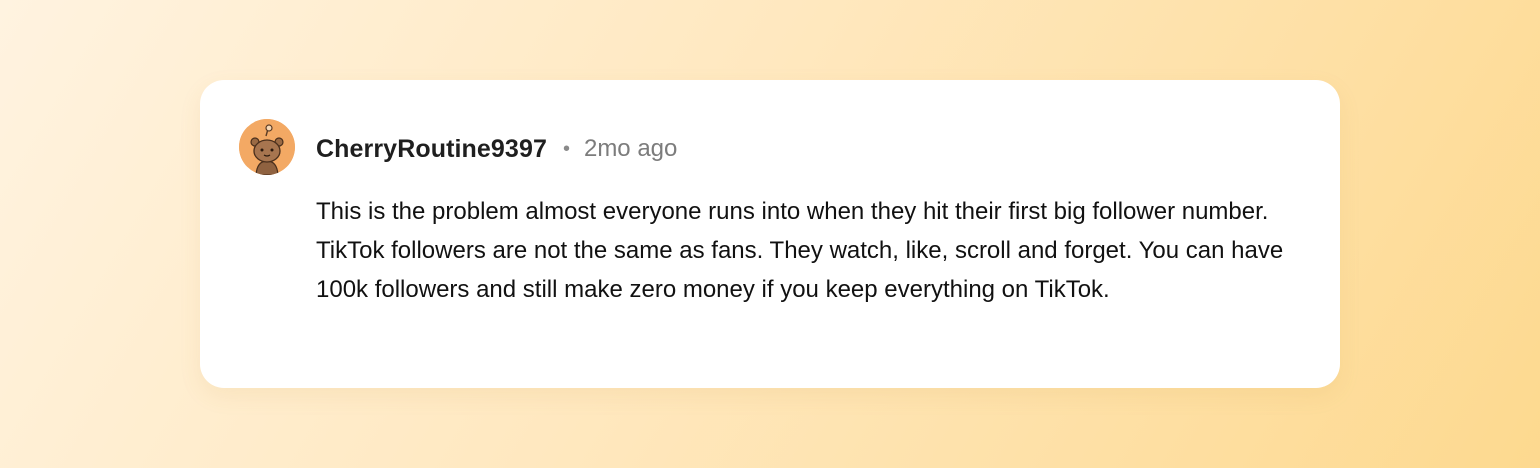  I want to click on user-avatar, so click(267, 147).